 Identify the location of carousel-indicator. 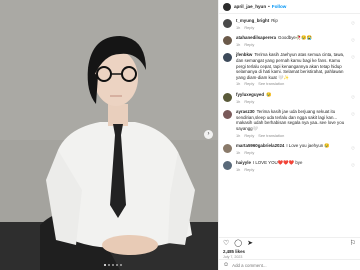
(113, 265).